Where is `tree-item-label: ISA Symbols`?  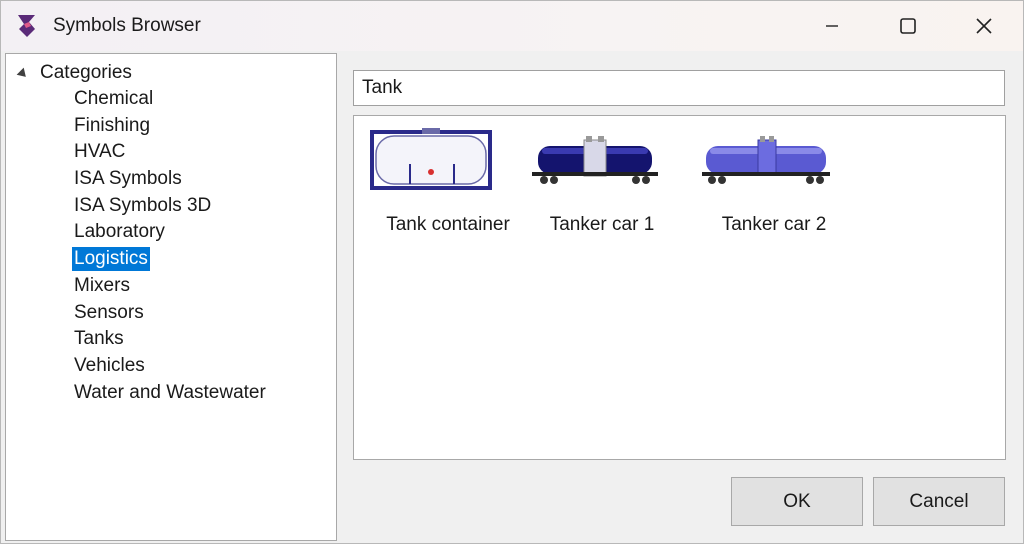 tree-item-label: ISA Symbols is located at coordinates (128, 179).